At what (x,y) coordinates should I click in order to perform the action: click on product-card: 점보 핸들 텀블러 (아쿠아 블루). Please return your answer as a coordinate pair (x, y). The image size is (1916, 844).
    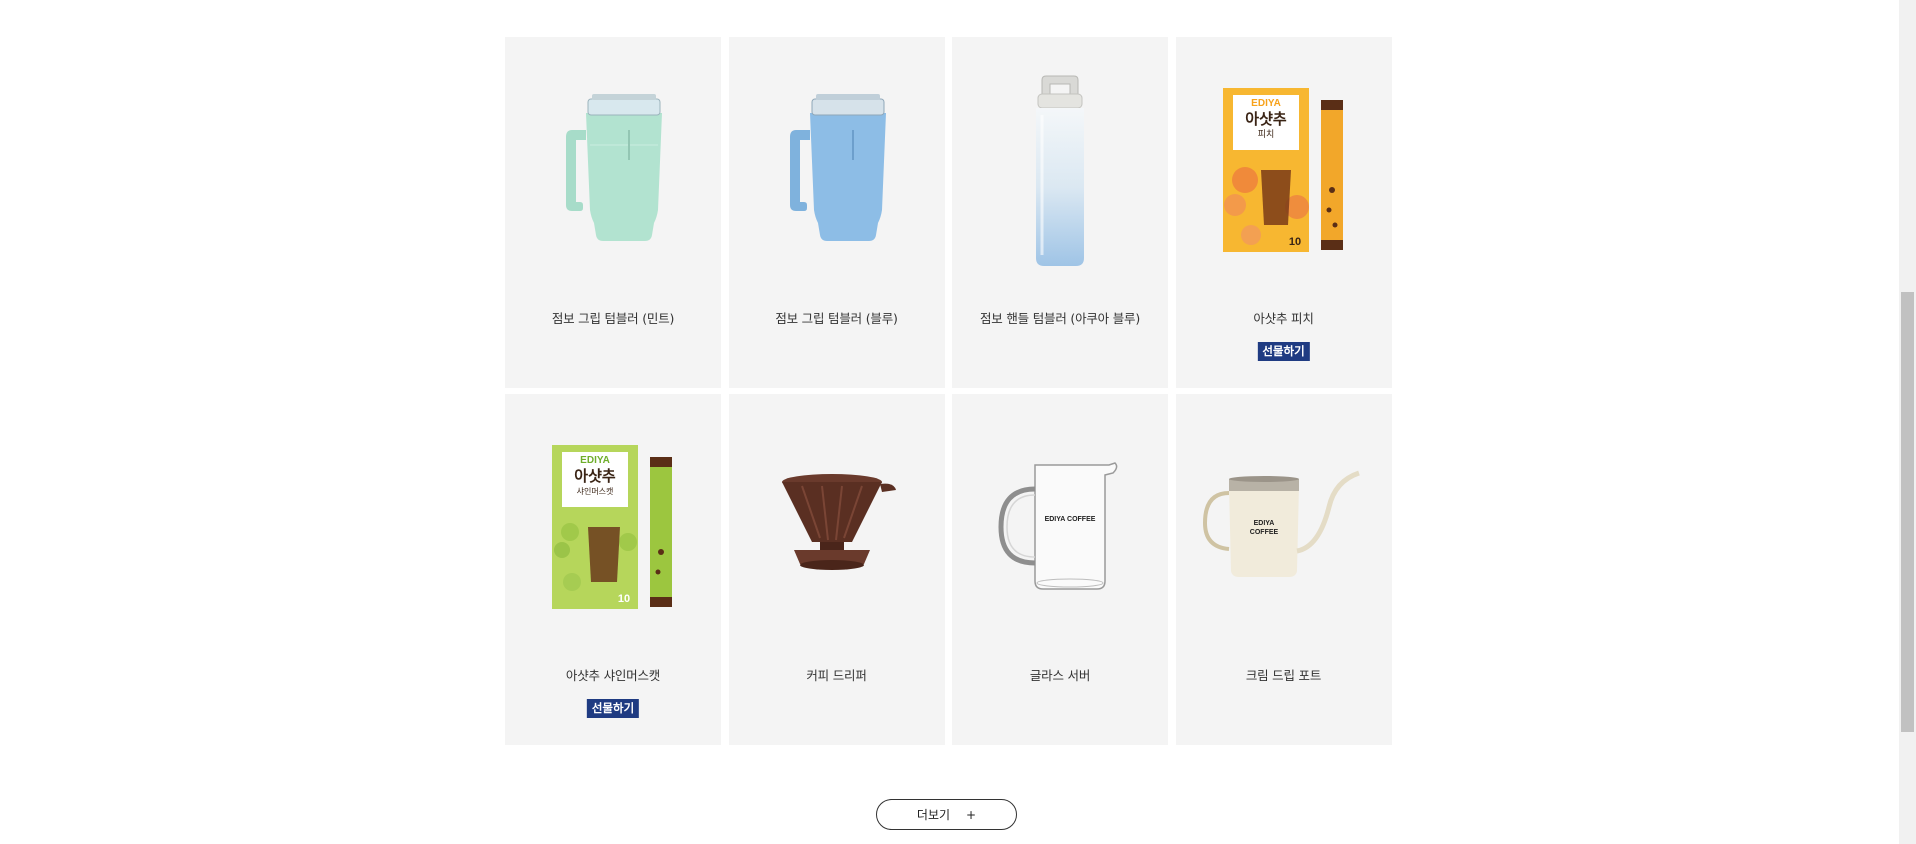
    Looking at the image, I should click on (1060, 212).